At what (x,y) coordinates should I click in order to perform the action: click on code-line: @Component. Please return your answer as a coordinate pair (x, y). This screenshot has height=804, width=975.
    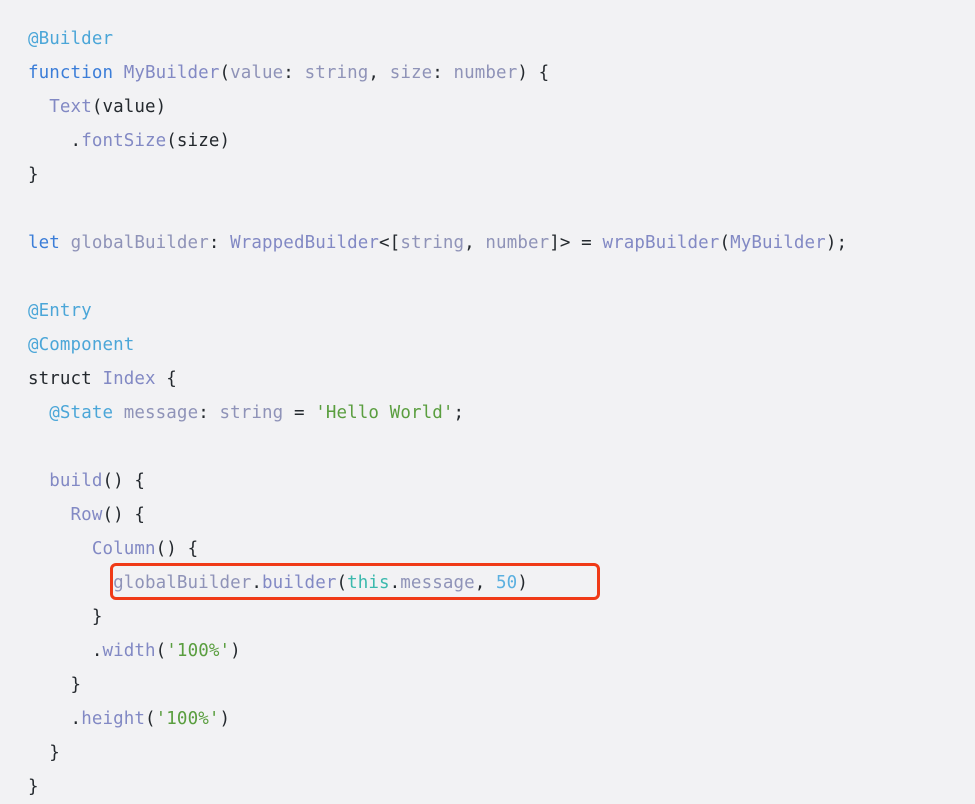
    Looking at the image, I should click on (501, 345).